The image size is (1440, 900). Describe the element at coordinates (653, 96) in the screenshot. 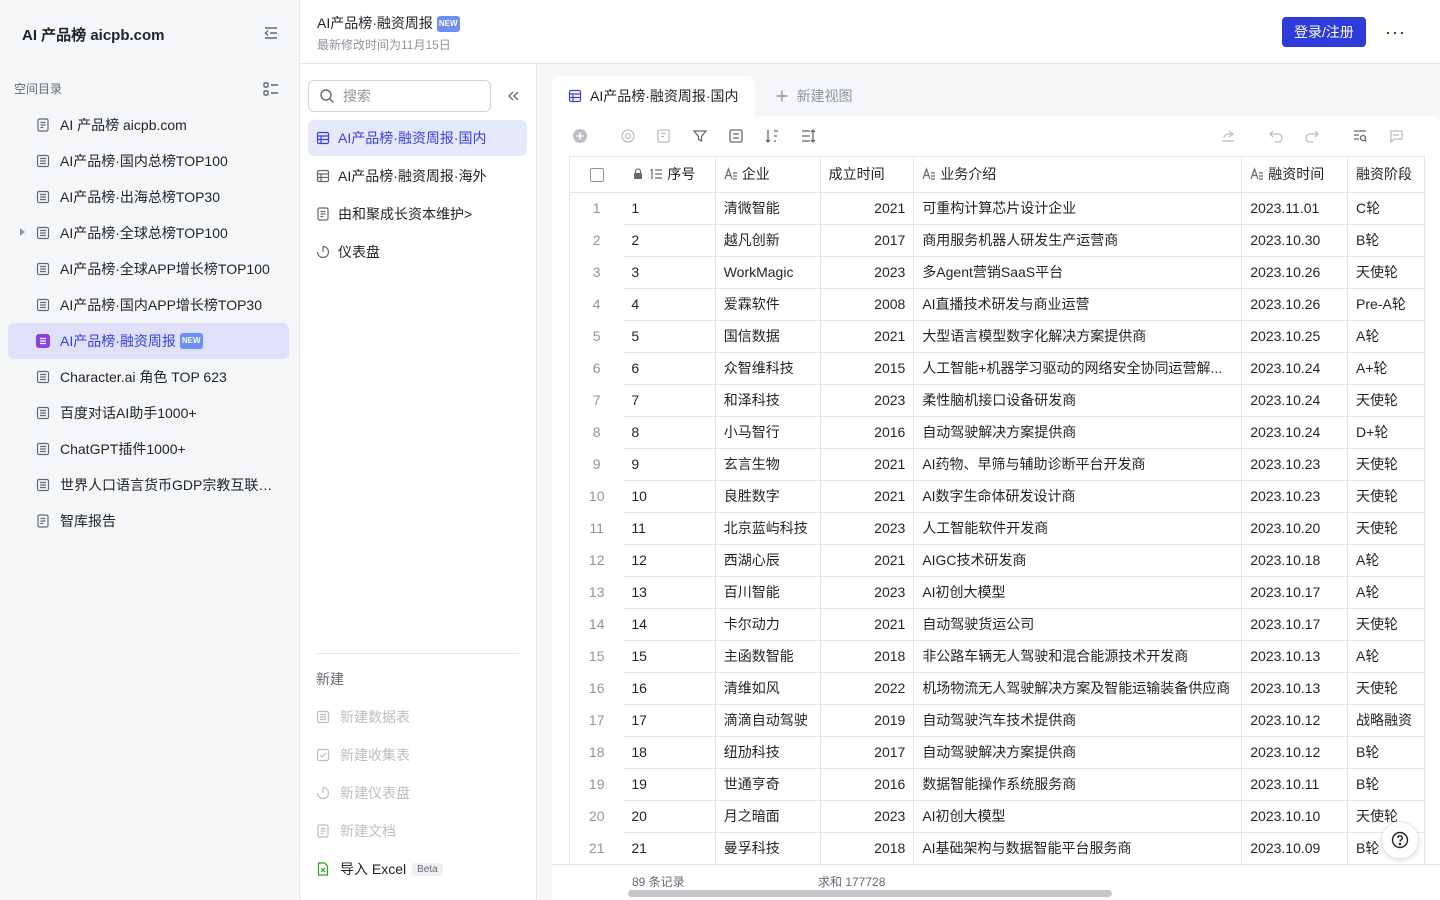

I see `tab-domestic-view: AI产品榜·融资周报·国内` at that location.